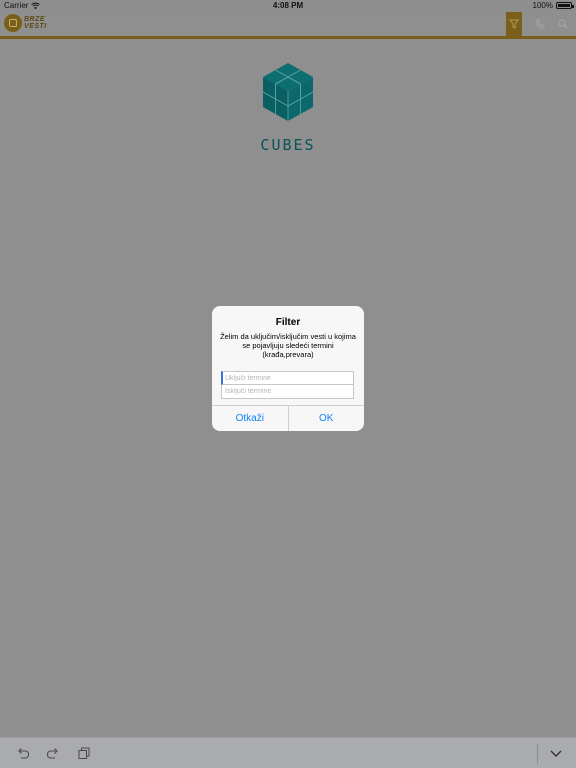  Describe the element at coordinates (35, 26) in the screenshot. I see `logo-line2: VESTI` at that location.